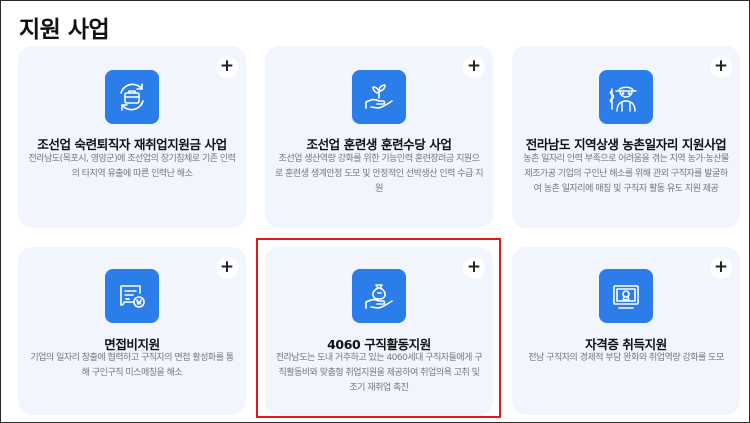 The image size is (750, 423). I want to click on card-title: 조선업 훈련생 훈련수당 사업, so click(379, 144).